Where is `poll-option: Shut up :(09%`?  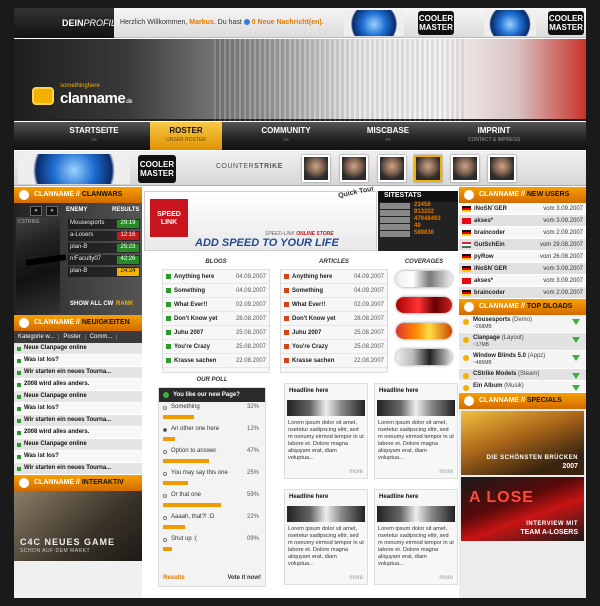
poll-option: Shut up :(09% is located at coordinates (212, 545).